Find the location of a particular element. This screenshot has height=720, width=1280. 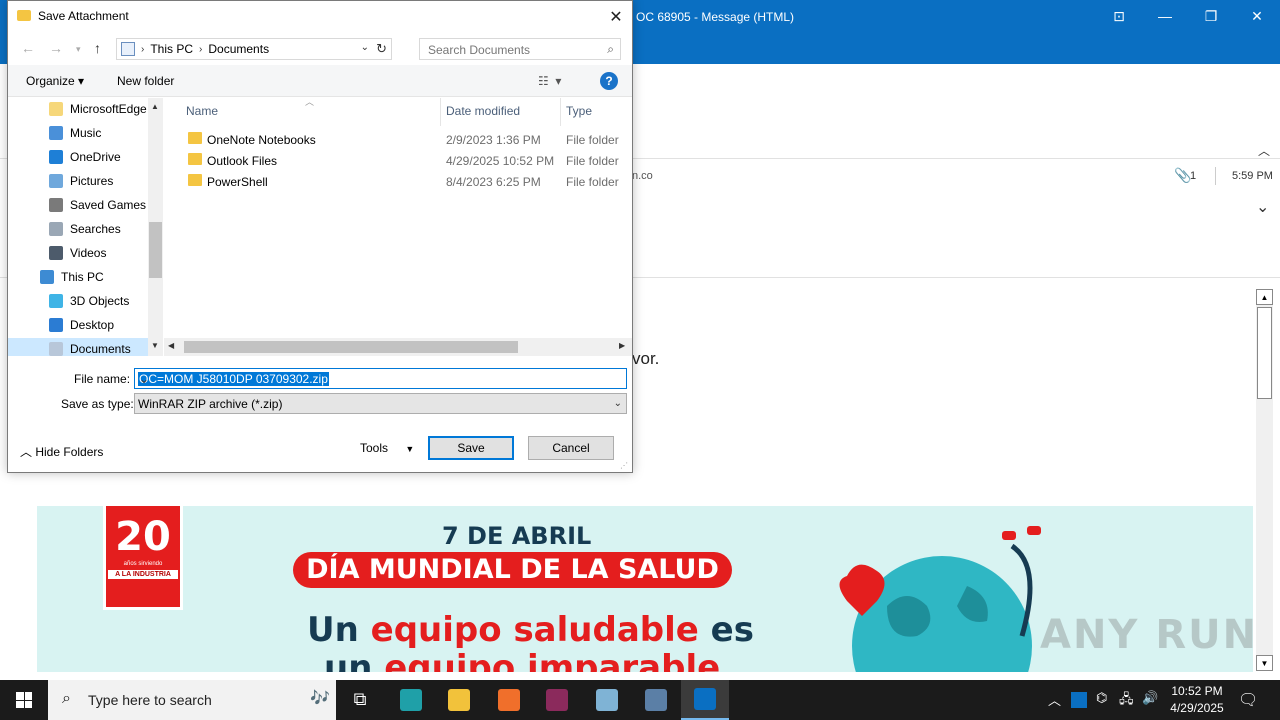

close-window-button: ✕ is located at coordinates (1257, 16).